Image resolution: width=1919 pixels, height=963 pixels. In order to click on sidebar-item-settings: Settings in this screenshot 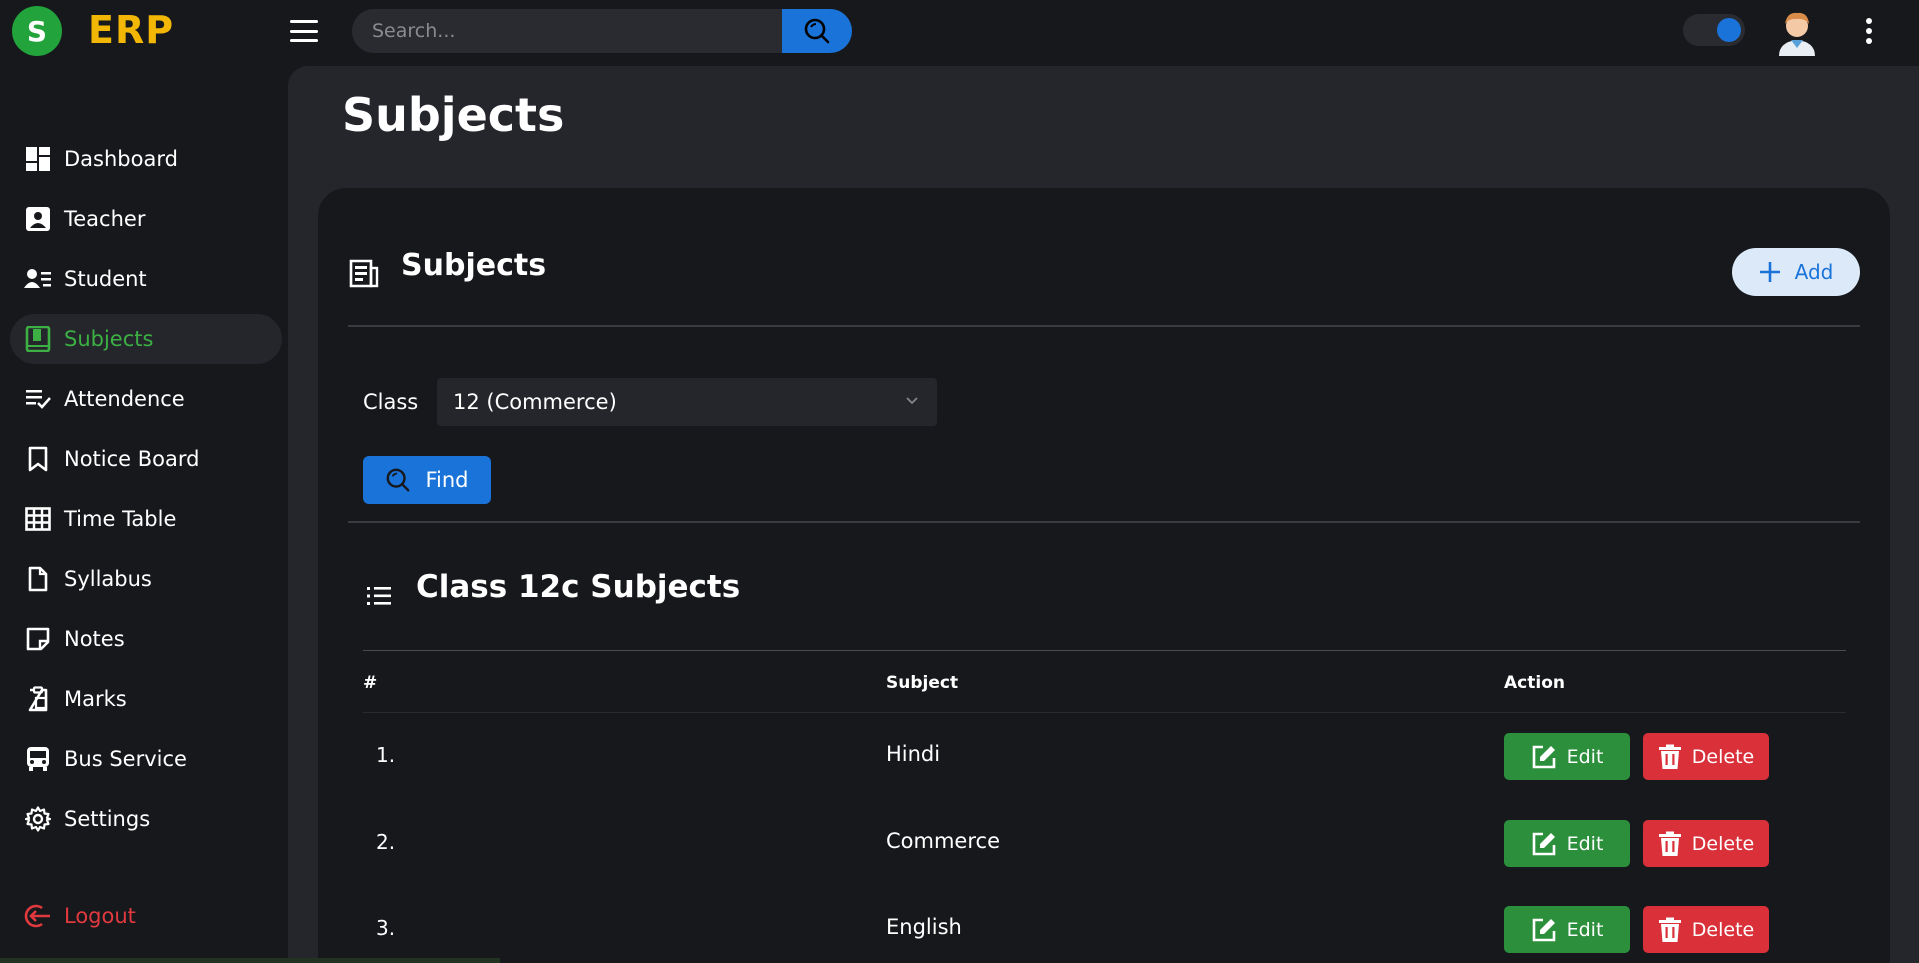, I will do `click(146, 819)`.